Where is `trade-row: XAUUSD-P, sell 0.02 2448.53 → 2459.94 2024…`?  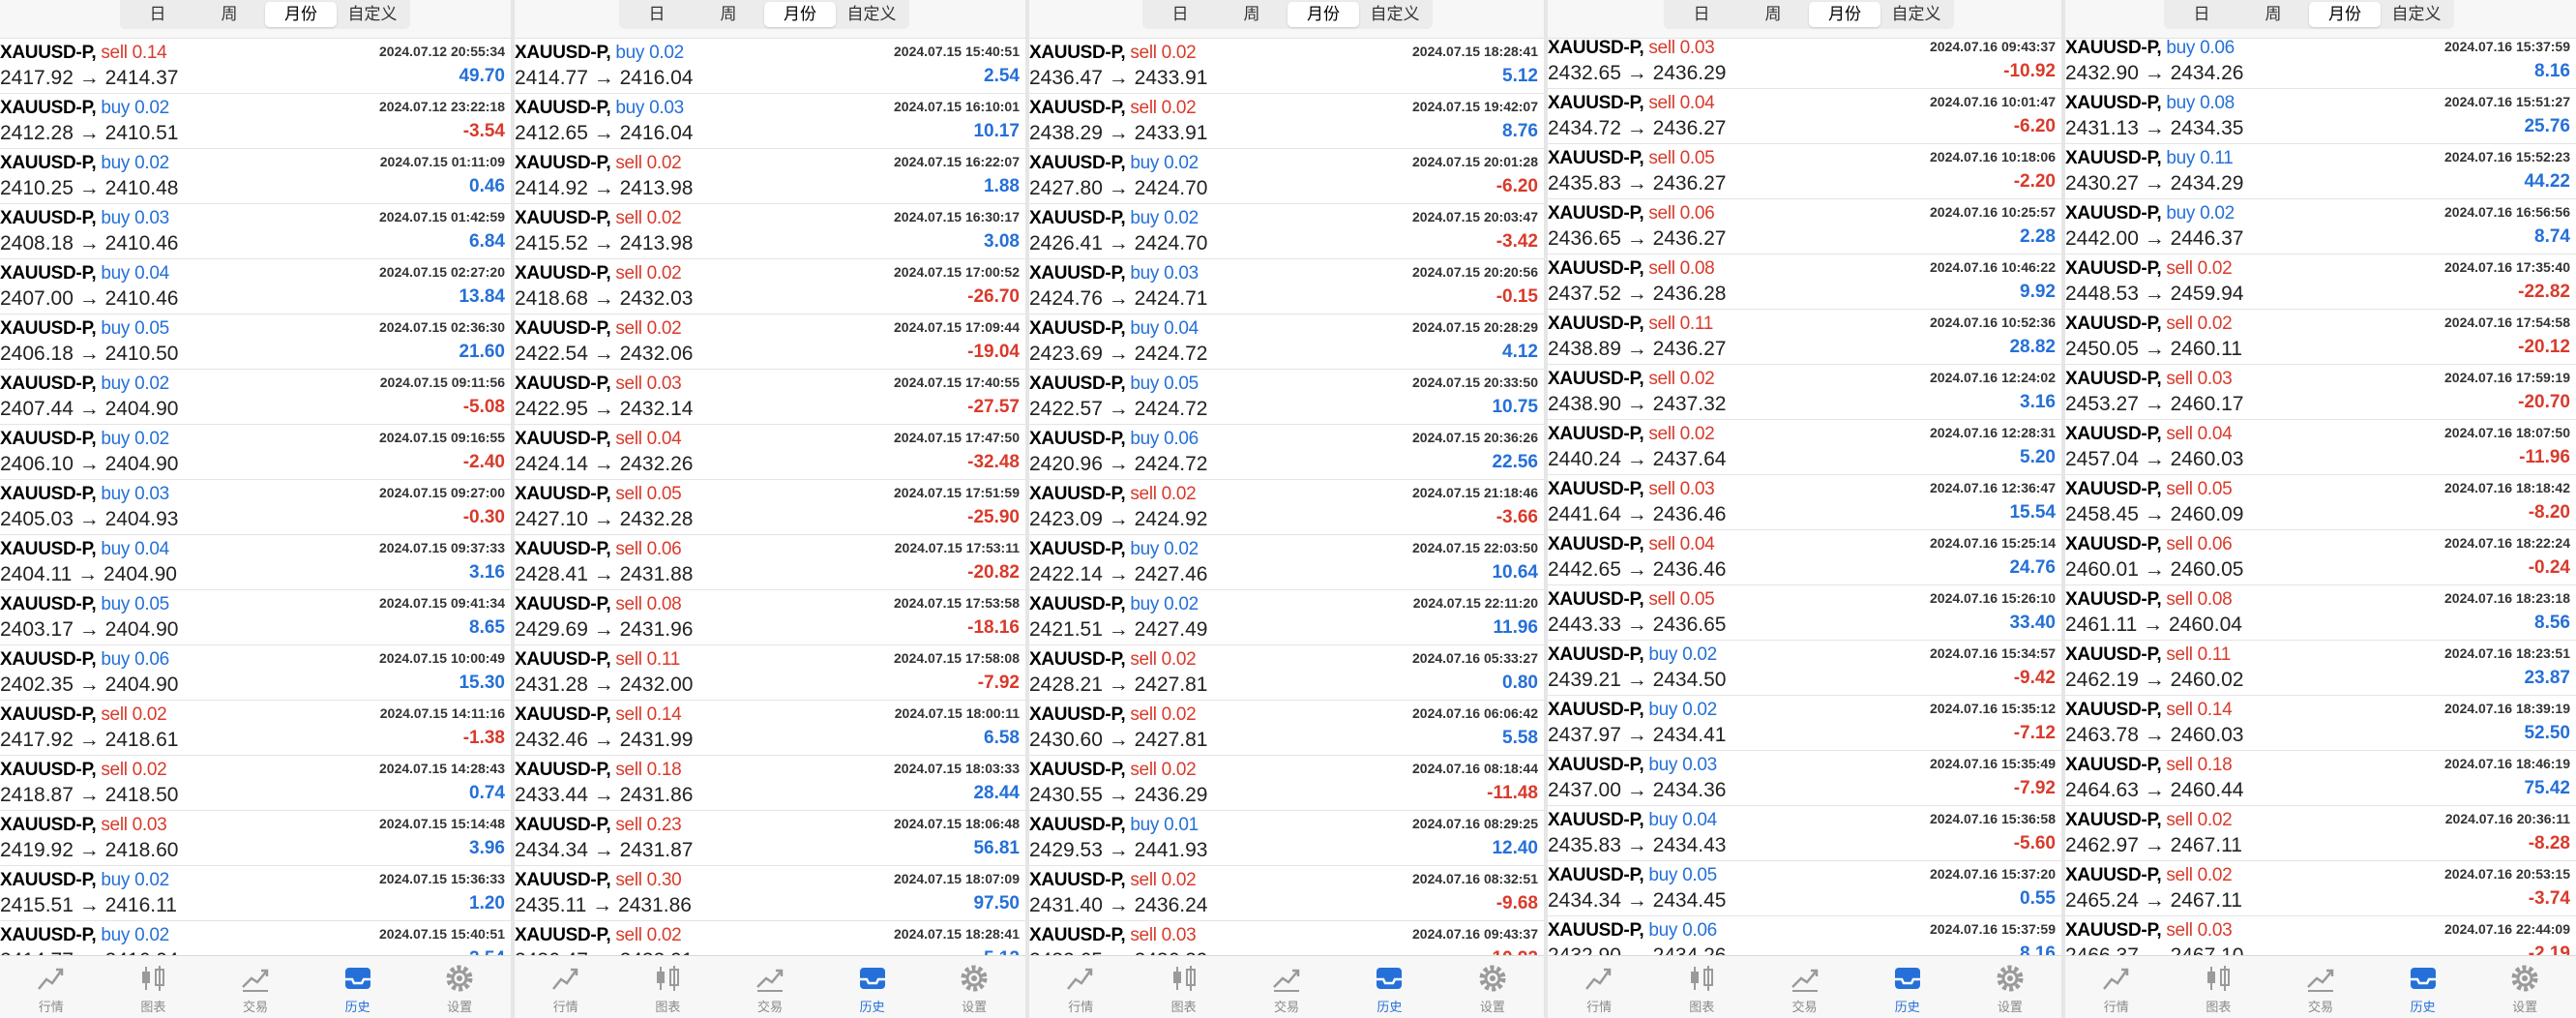
trade-row: XAUUSD-P, sell 0.02 2448.53 → 2459.94 2024… is located at coordinates (2320, 282).